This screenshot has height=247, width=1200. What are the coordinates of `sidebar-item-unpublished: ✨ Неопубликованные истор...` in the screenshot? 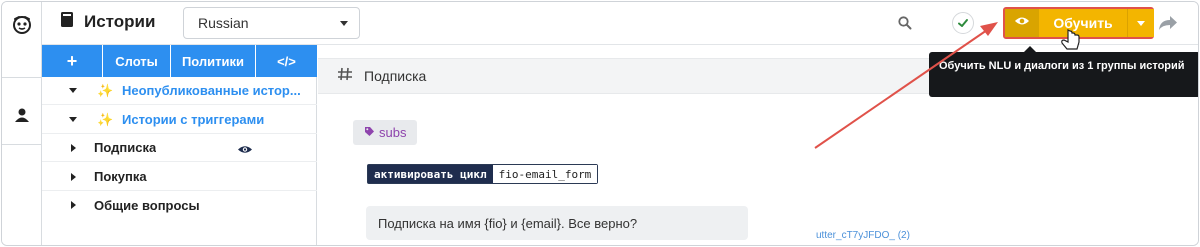 It's located at (179, 91).